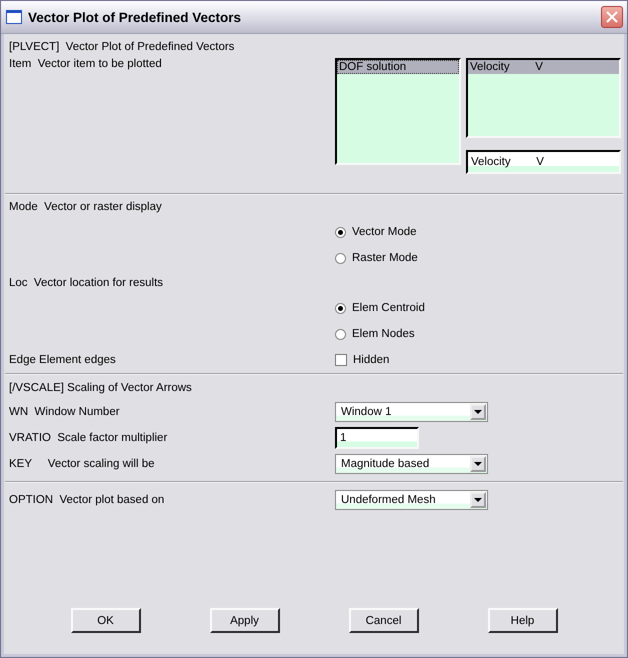 The width and height of the screenshot is (628, 658). Describe the element at coordinates (86, 283) in the screenshot. I see `field-label: Loc Vector location for results` at that location.